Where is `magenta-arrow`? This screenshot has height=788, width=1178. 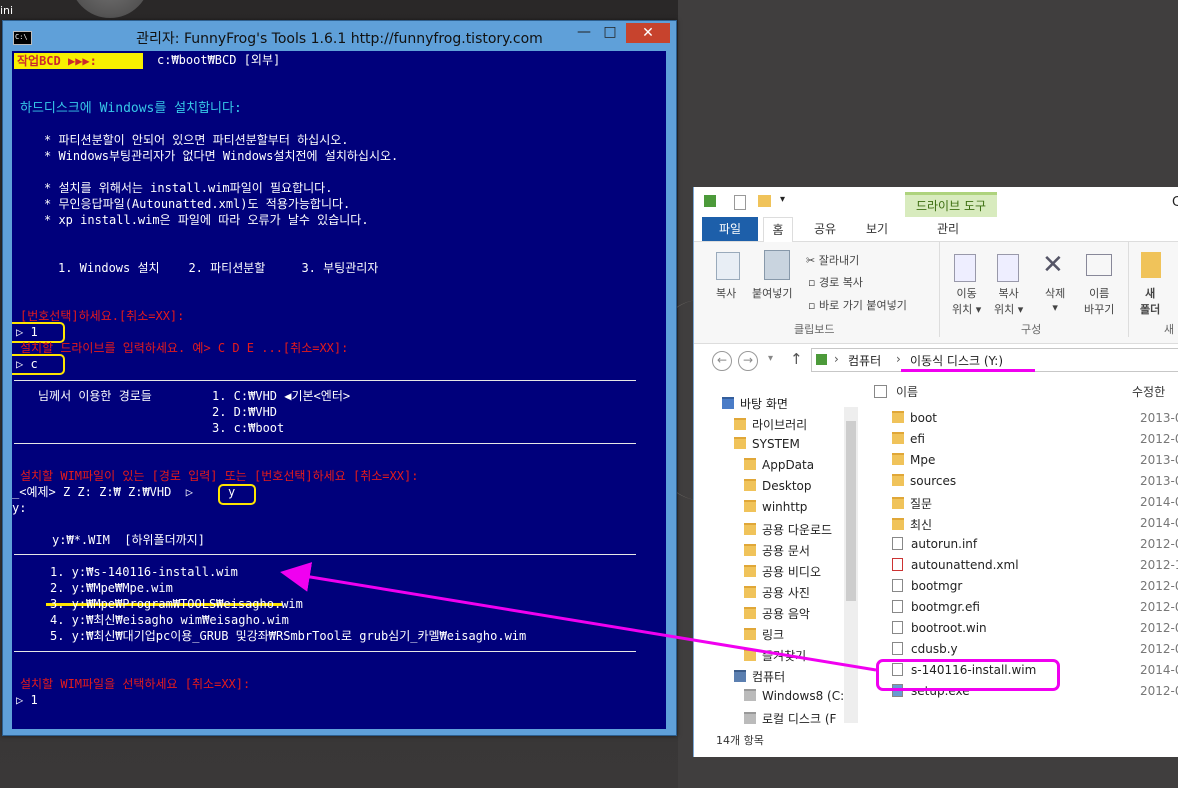 magenta-arrow is located at coordinates (578, 617).